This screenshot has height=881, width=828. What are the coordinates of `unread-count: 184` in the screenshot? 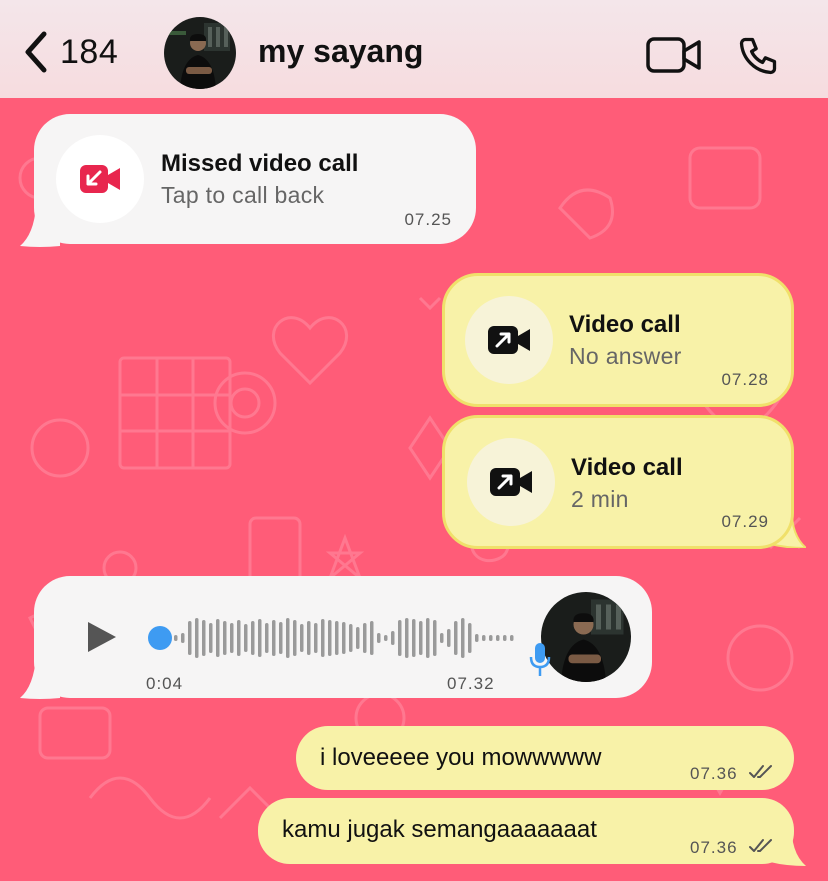 It's located at (89, 51).